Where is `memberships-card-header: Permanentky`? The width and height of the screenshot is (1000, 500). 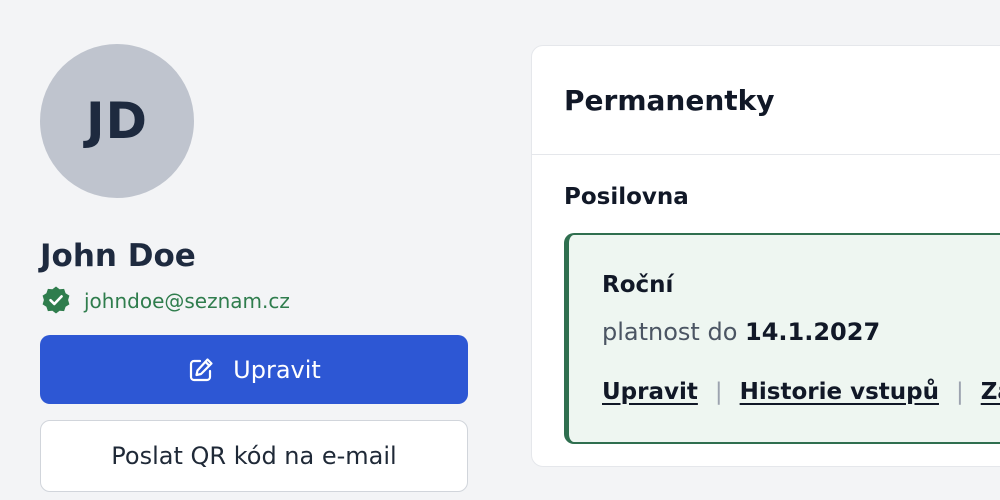 memberships-card-header: Permanentky is located at coordinates (766, 100).